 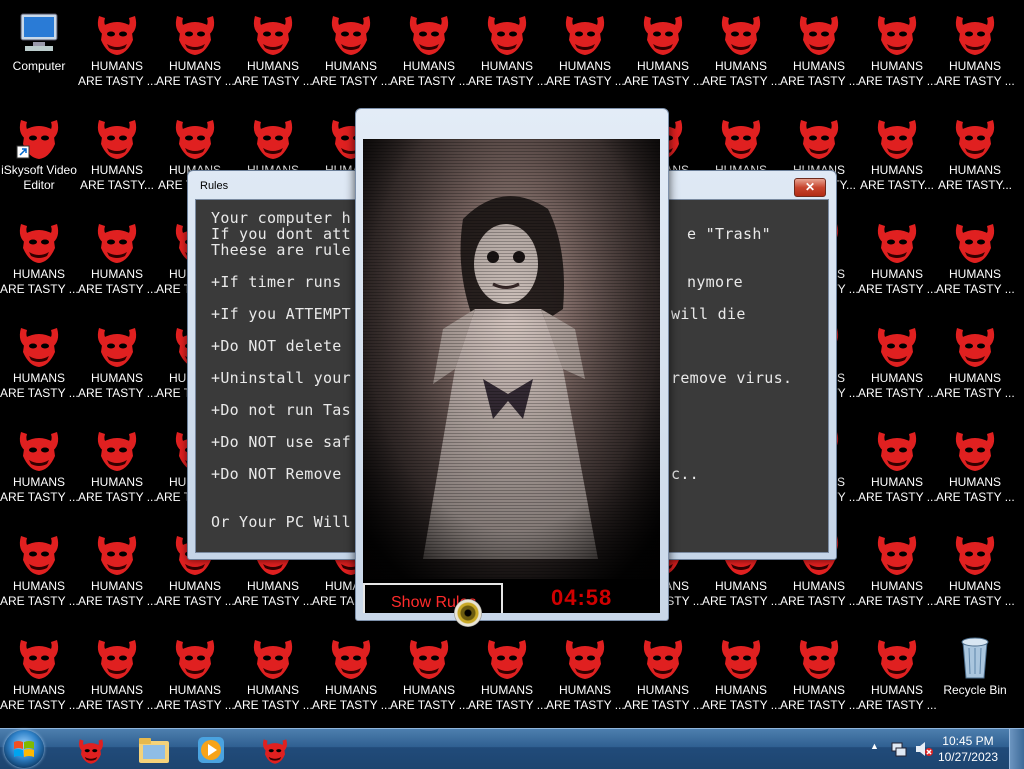 I want to click on eyeball-icon, so click(x=468, y=613).